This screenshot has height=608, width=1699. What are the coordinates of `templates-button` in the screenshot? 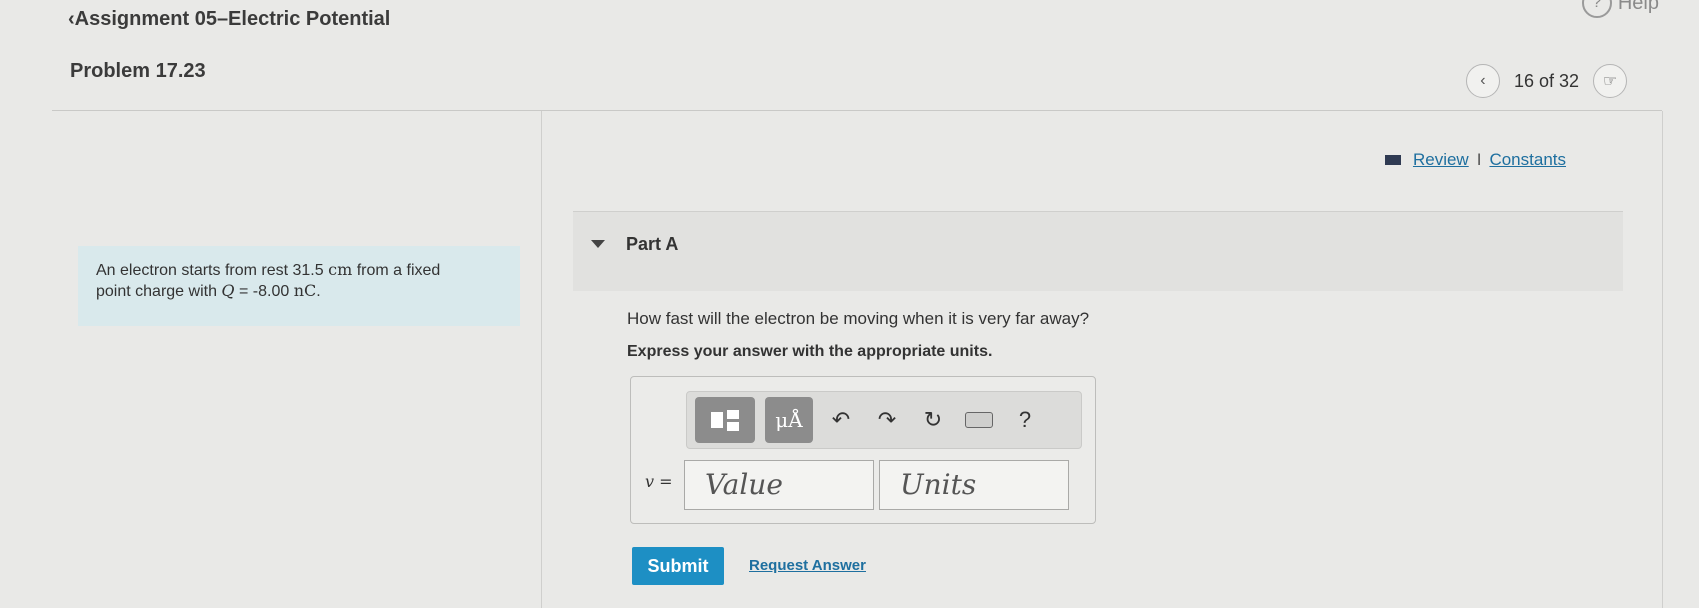 It's located at (725, 420).